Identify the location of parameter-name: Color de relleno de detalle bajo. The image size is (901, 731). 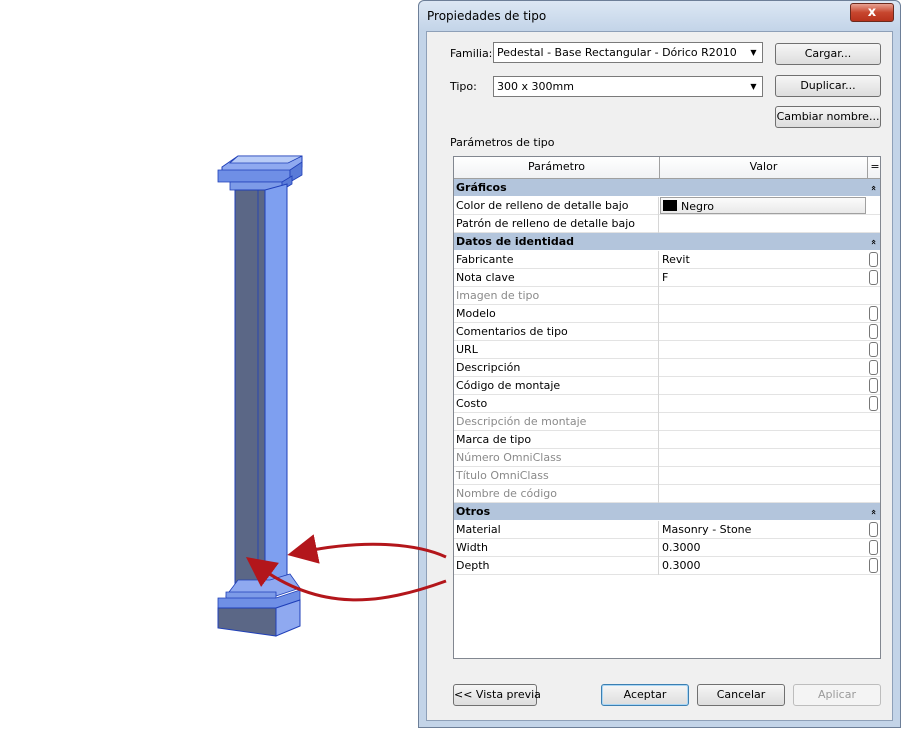
(556, 206).